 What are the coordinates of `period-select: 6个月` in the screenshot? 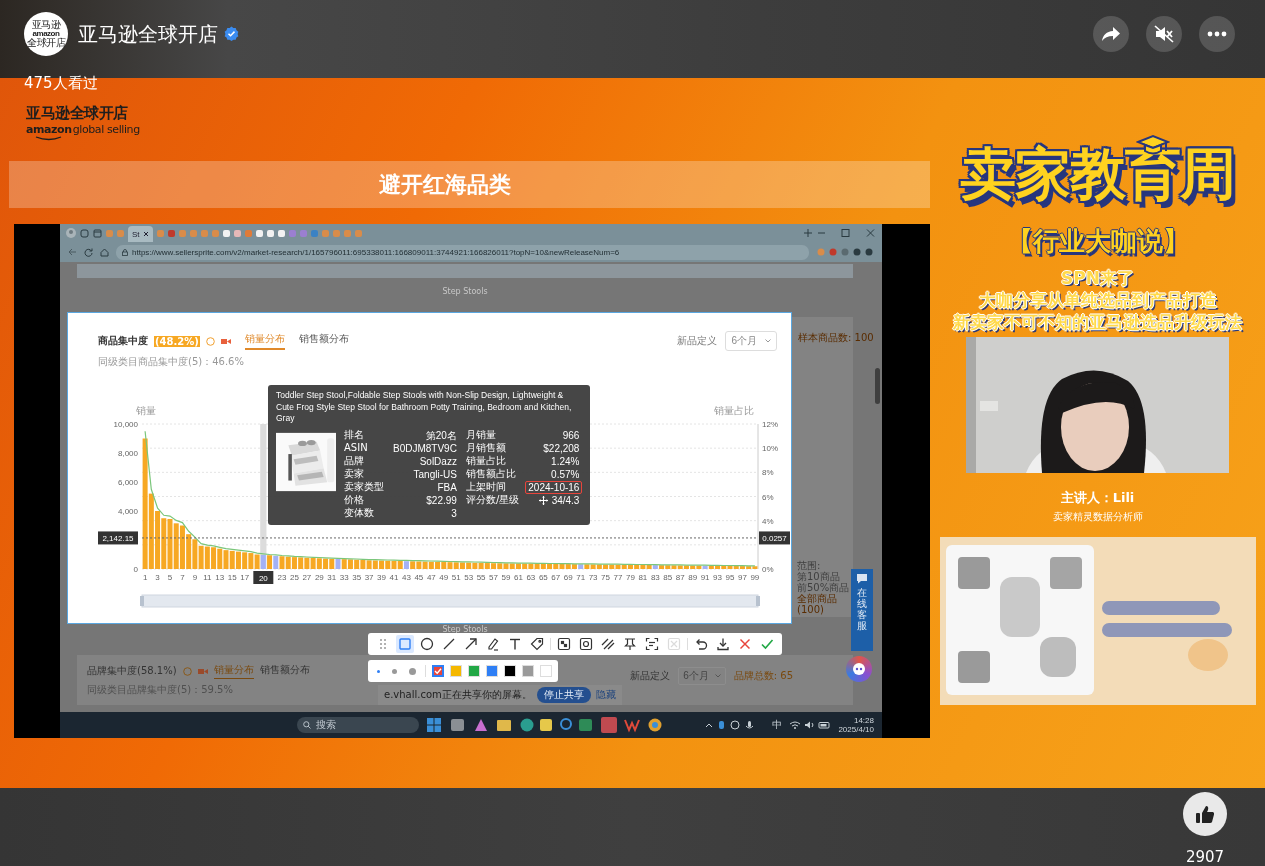 It's located at (751, 341).